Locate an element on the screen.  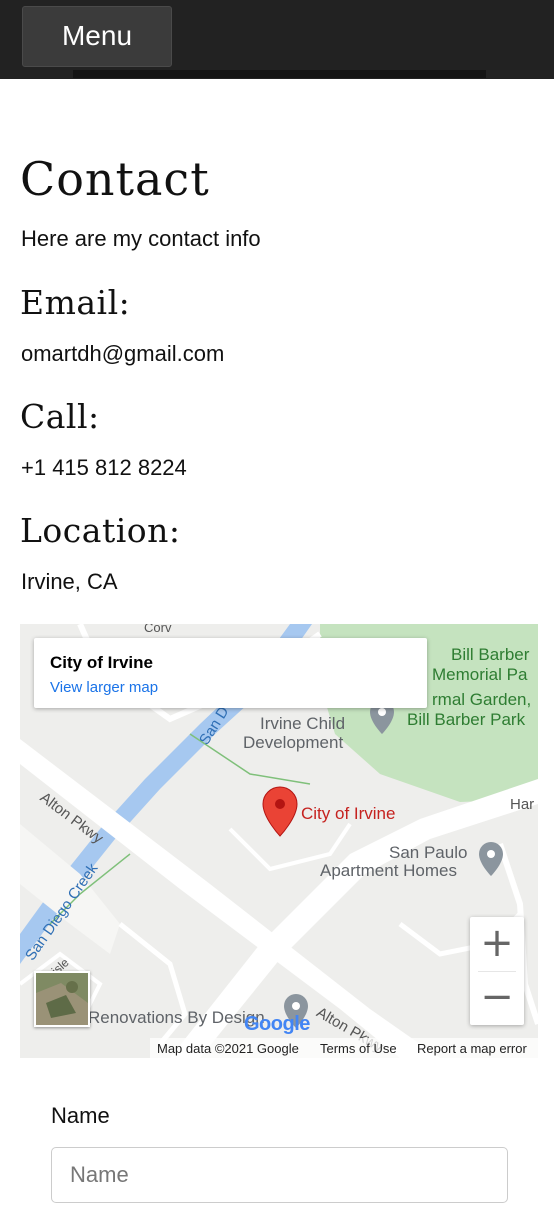
map-label: rmal Garden, is located at coordinates (482, 699).